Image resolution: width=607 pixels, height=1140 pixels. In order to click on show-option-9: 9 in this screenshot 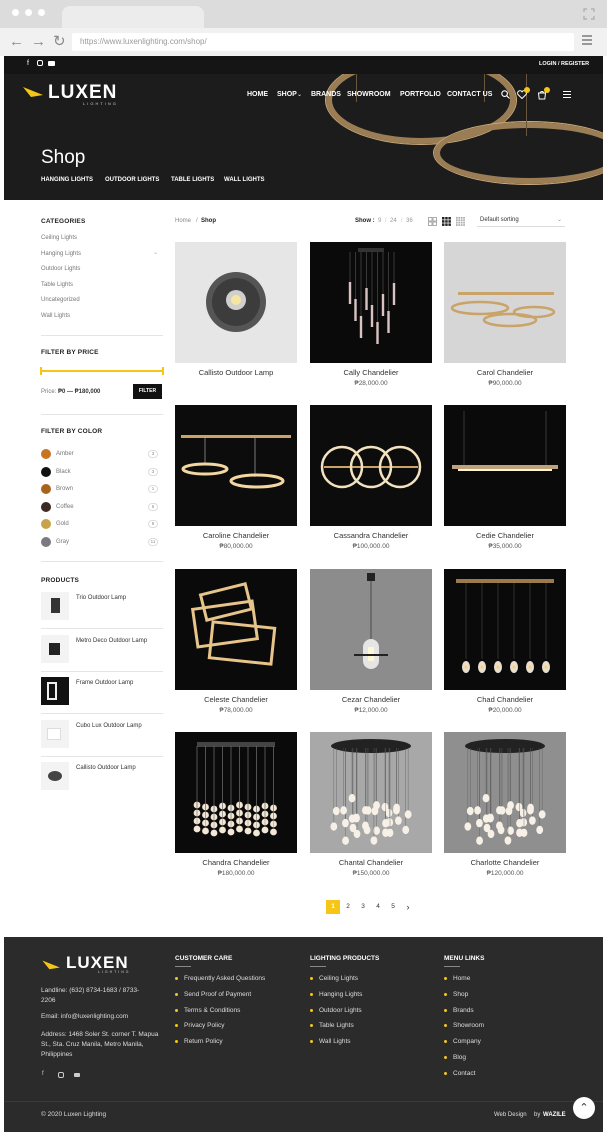, I will do `click(379, 221)`.